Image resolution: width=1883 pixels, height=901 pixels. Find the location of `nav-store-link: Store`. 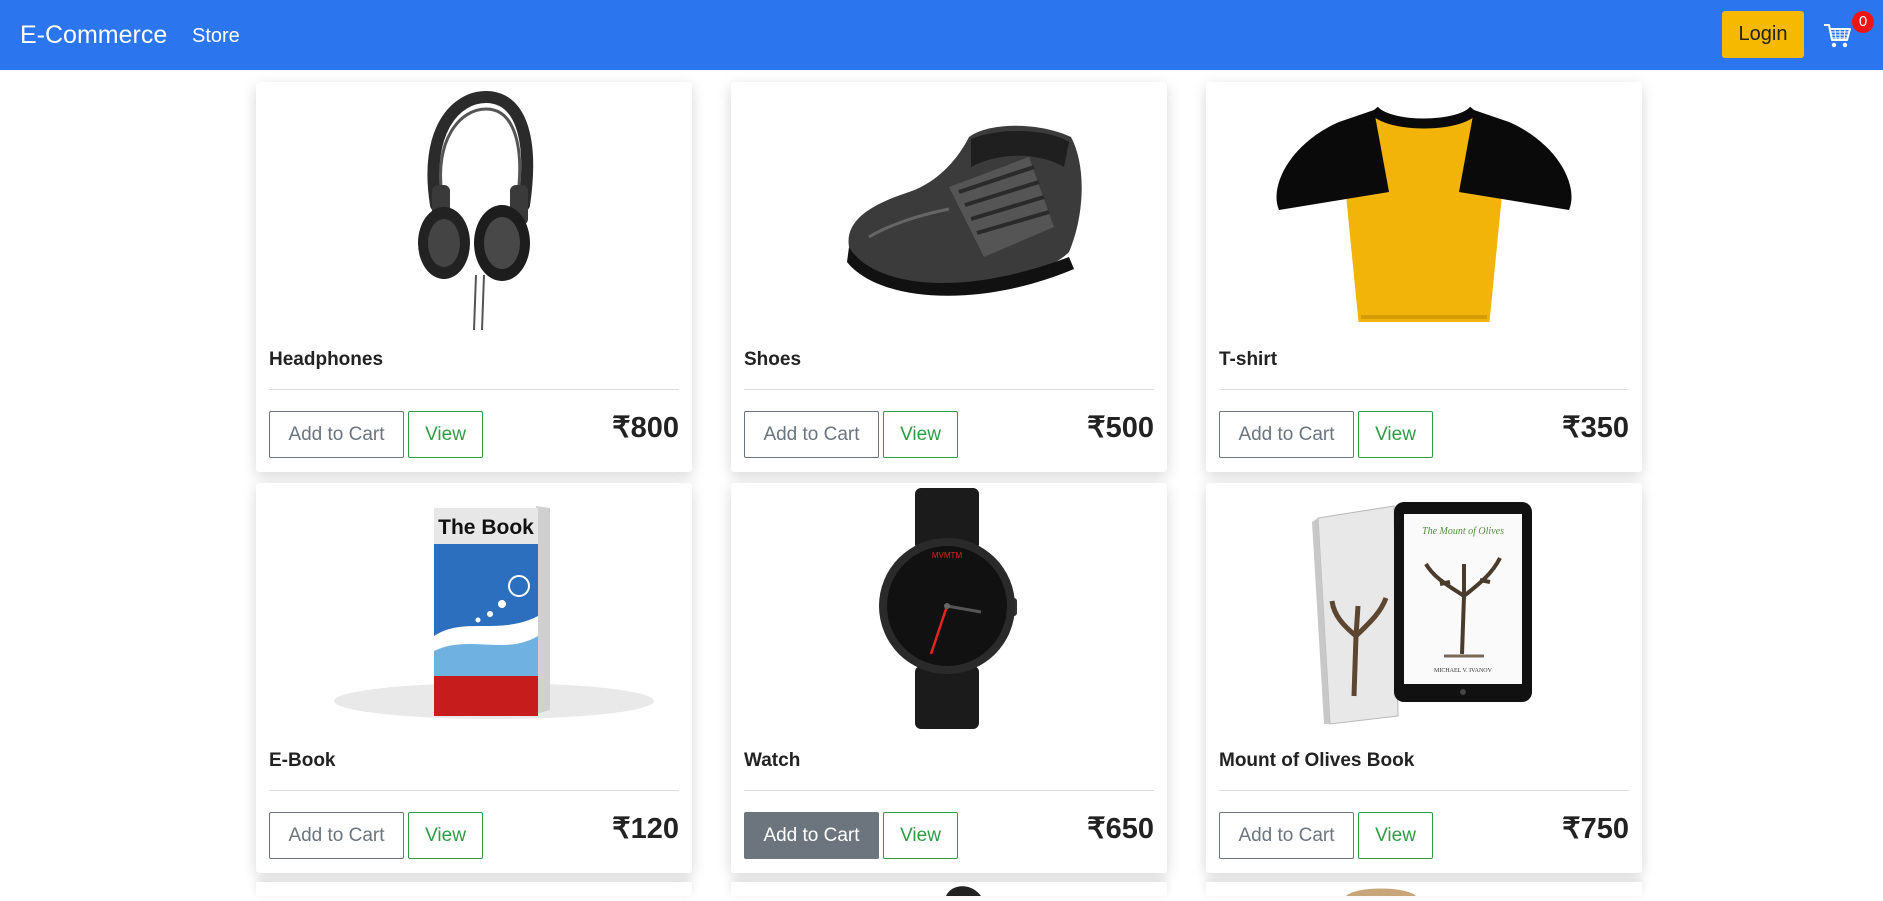

nav-store-link: Store is located at coordinates (216, 36).